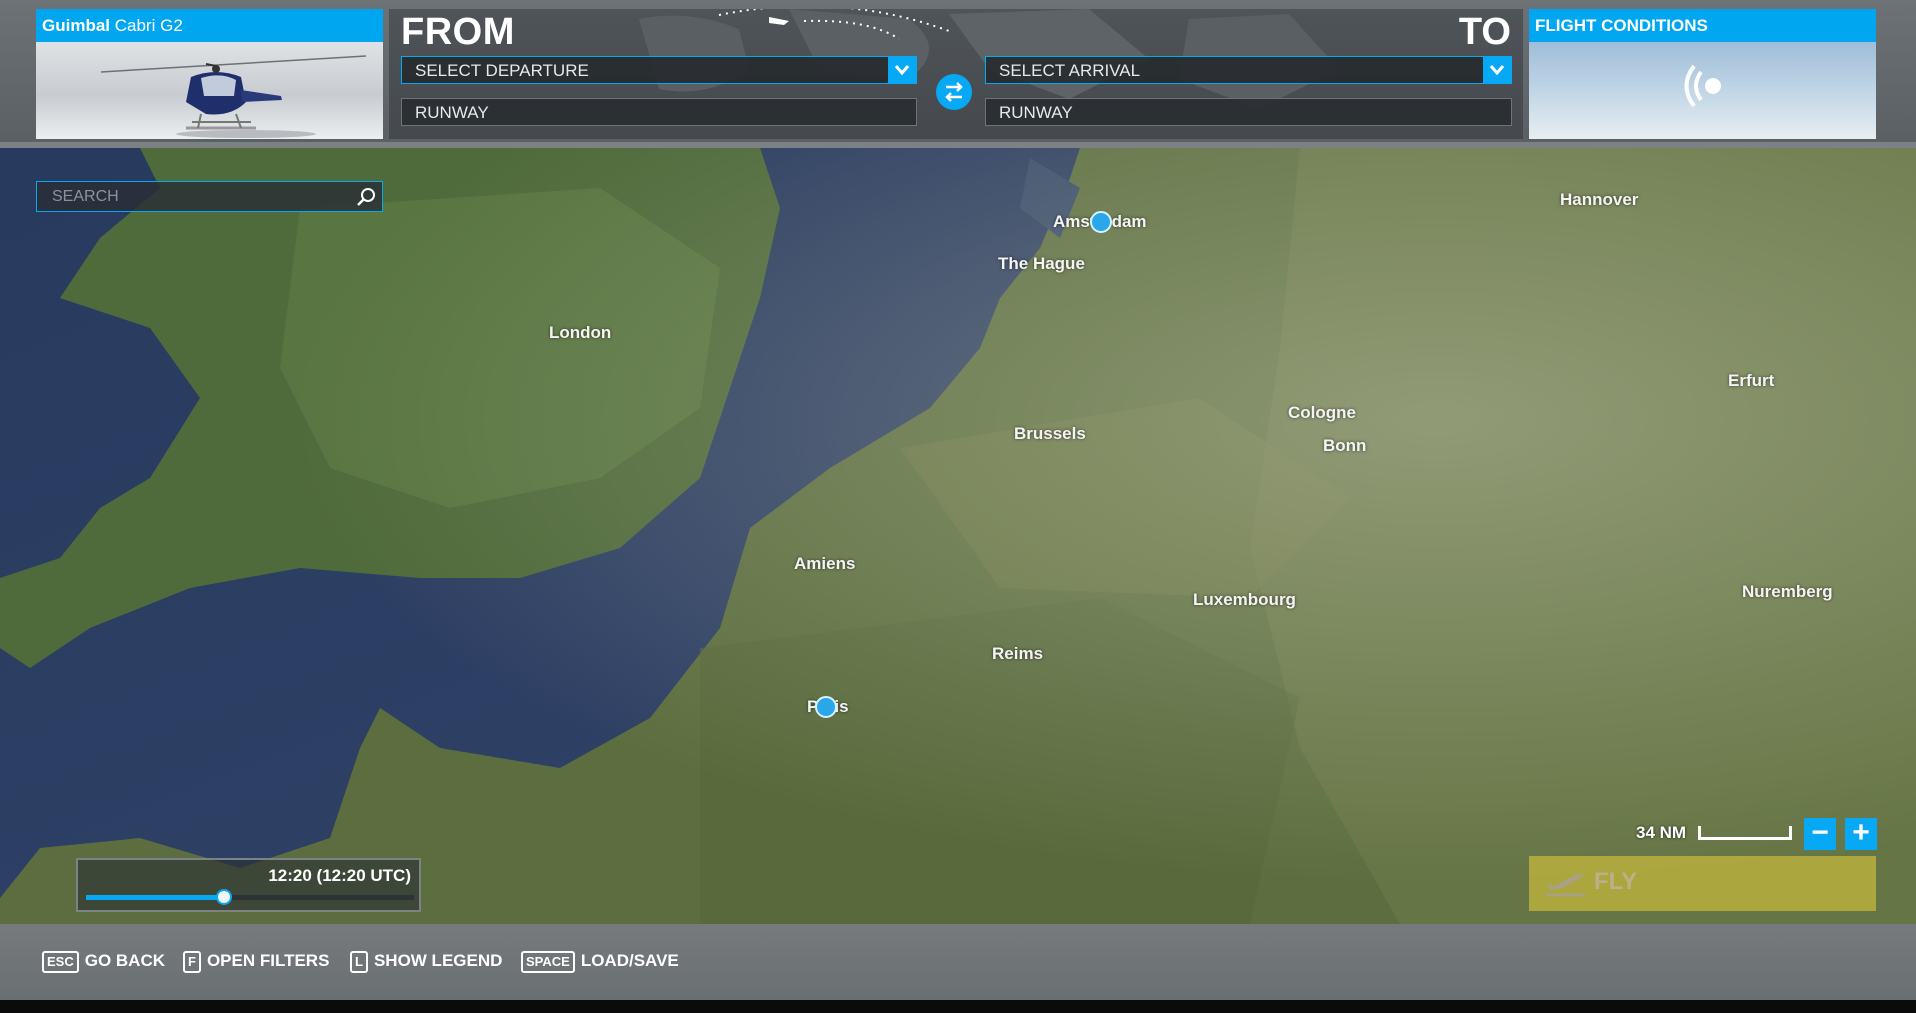  Describe the element at coordinates (1565, 885) in the screenshot. I see `plane-takeoff-icon` at that location.